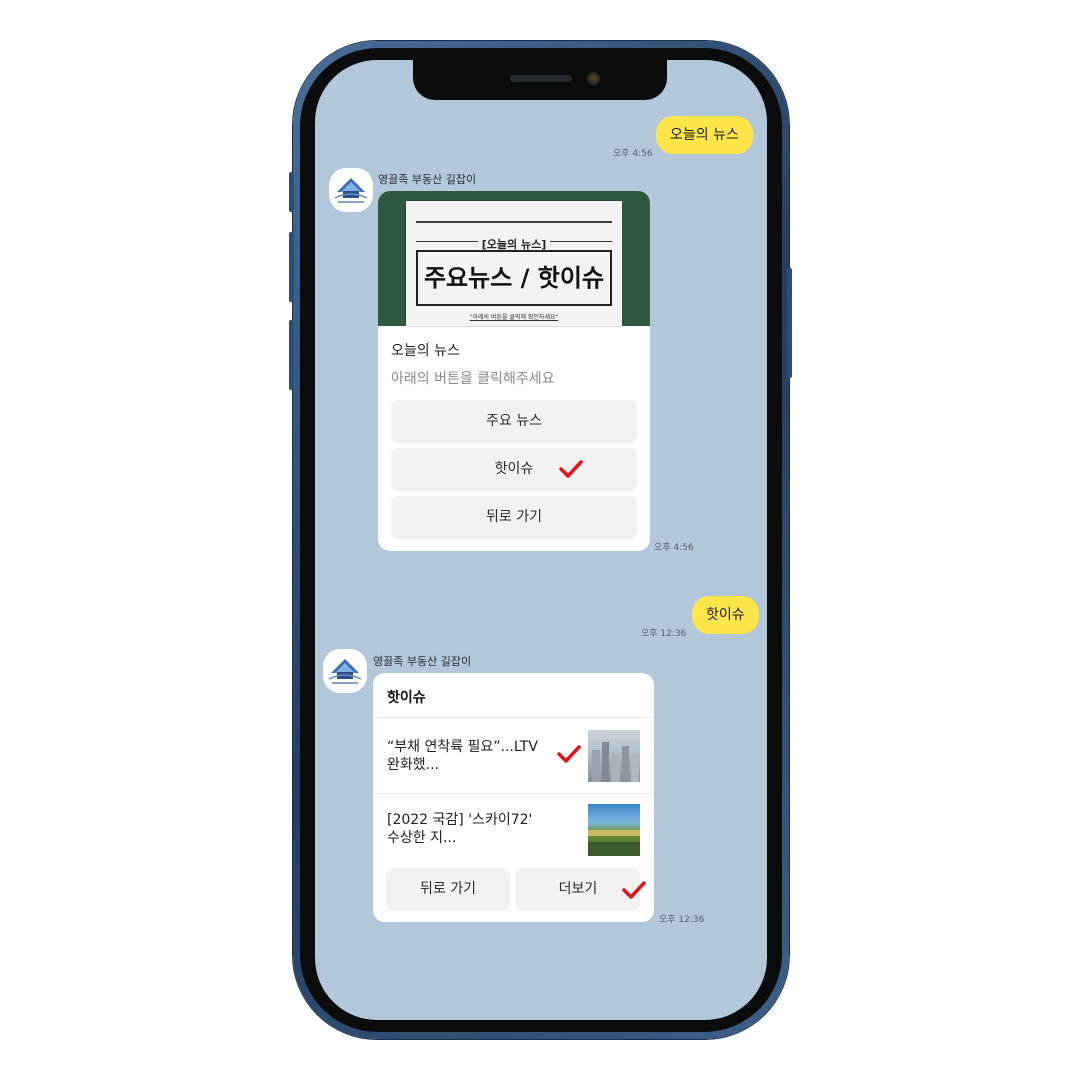 This screenshot has height=1080, width=1080. What do you see at coordinates (462, 747) in the screenshot?
I see `news-title-line1: “부채 연착륙 필요”...LTV` at bounding box center [462, 747].